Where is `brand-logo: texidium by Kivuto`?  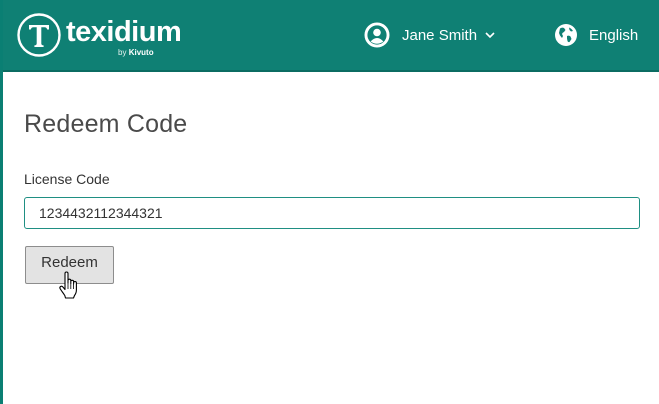
brand-logo: texidium by Kivuto is located at coordinates (100, 35).